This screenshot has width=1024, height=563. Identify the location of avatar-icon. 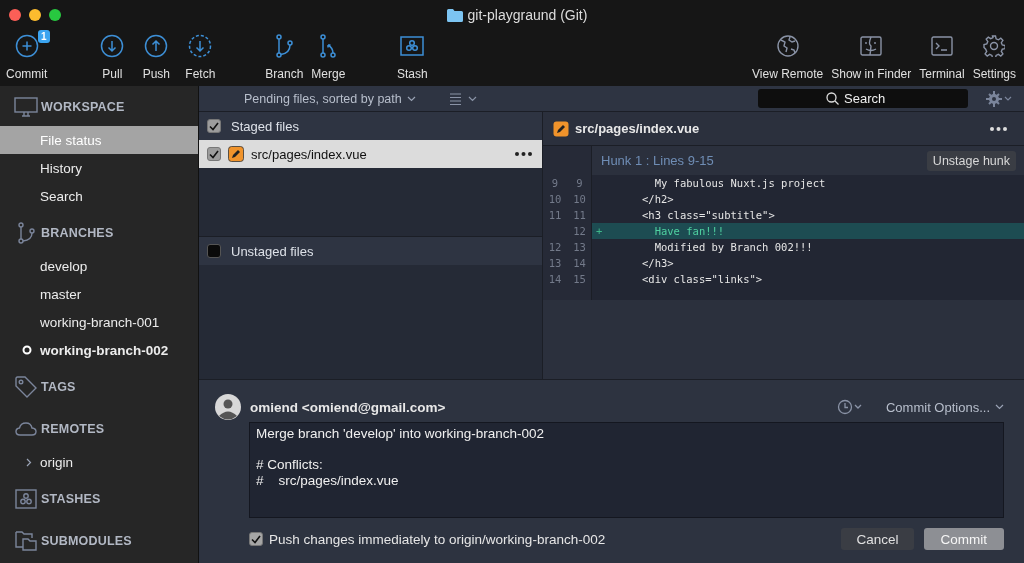
(228, 407).